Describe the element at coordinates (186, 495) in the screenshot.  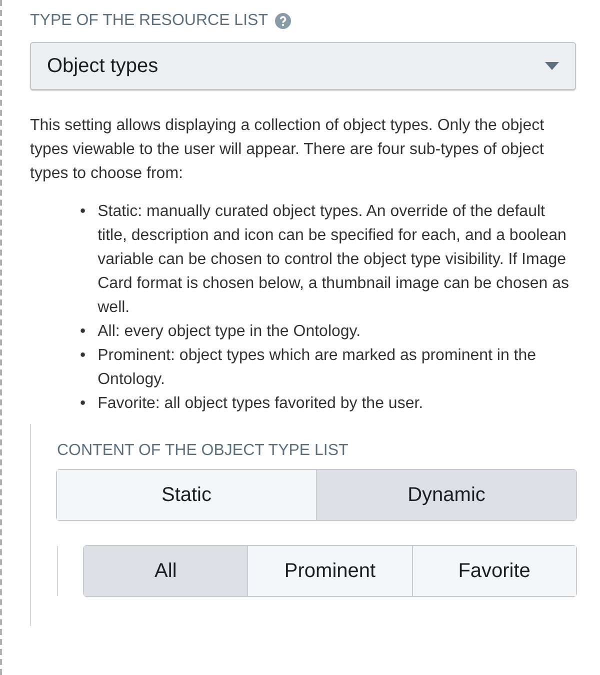
I see `mode-tab: Static` at that location.